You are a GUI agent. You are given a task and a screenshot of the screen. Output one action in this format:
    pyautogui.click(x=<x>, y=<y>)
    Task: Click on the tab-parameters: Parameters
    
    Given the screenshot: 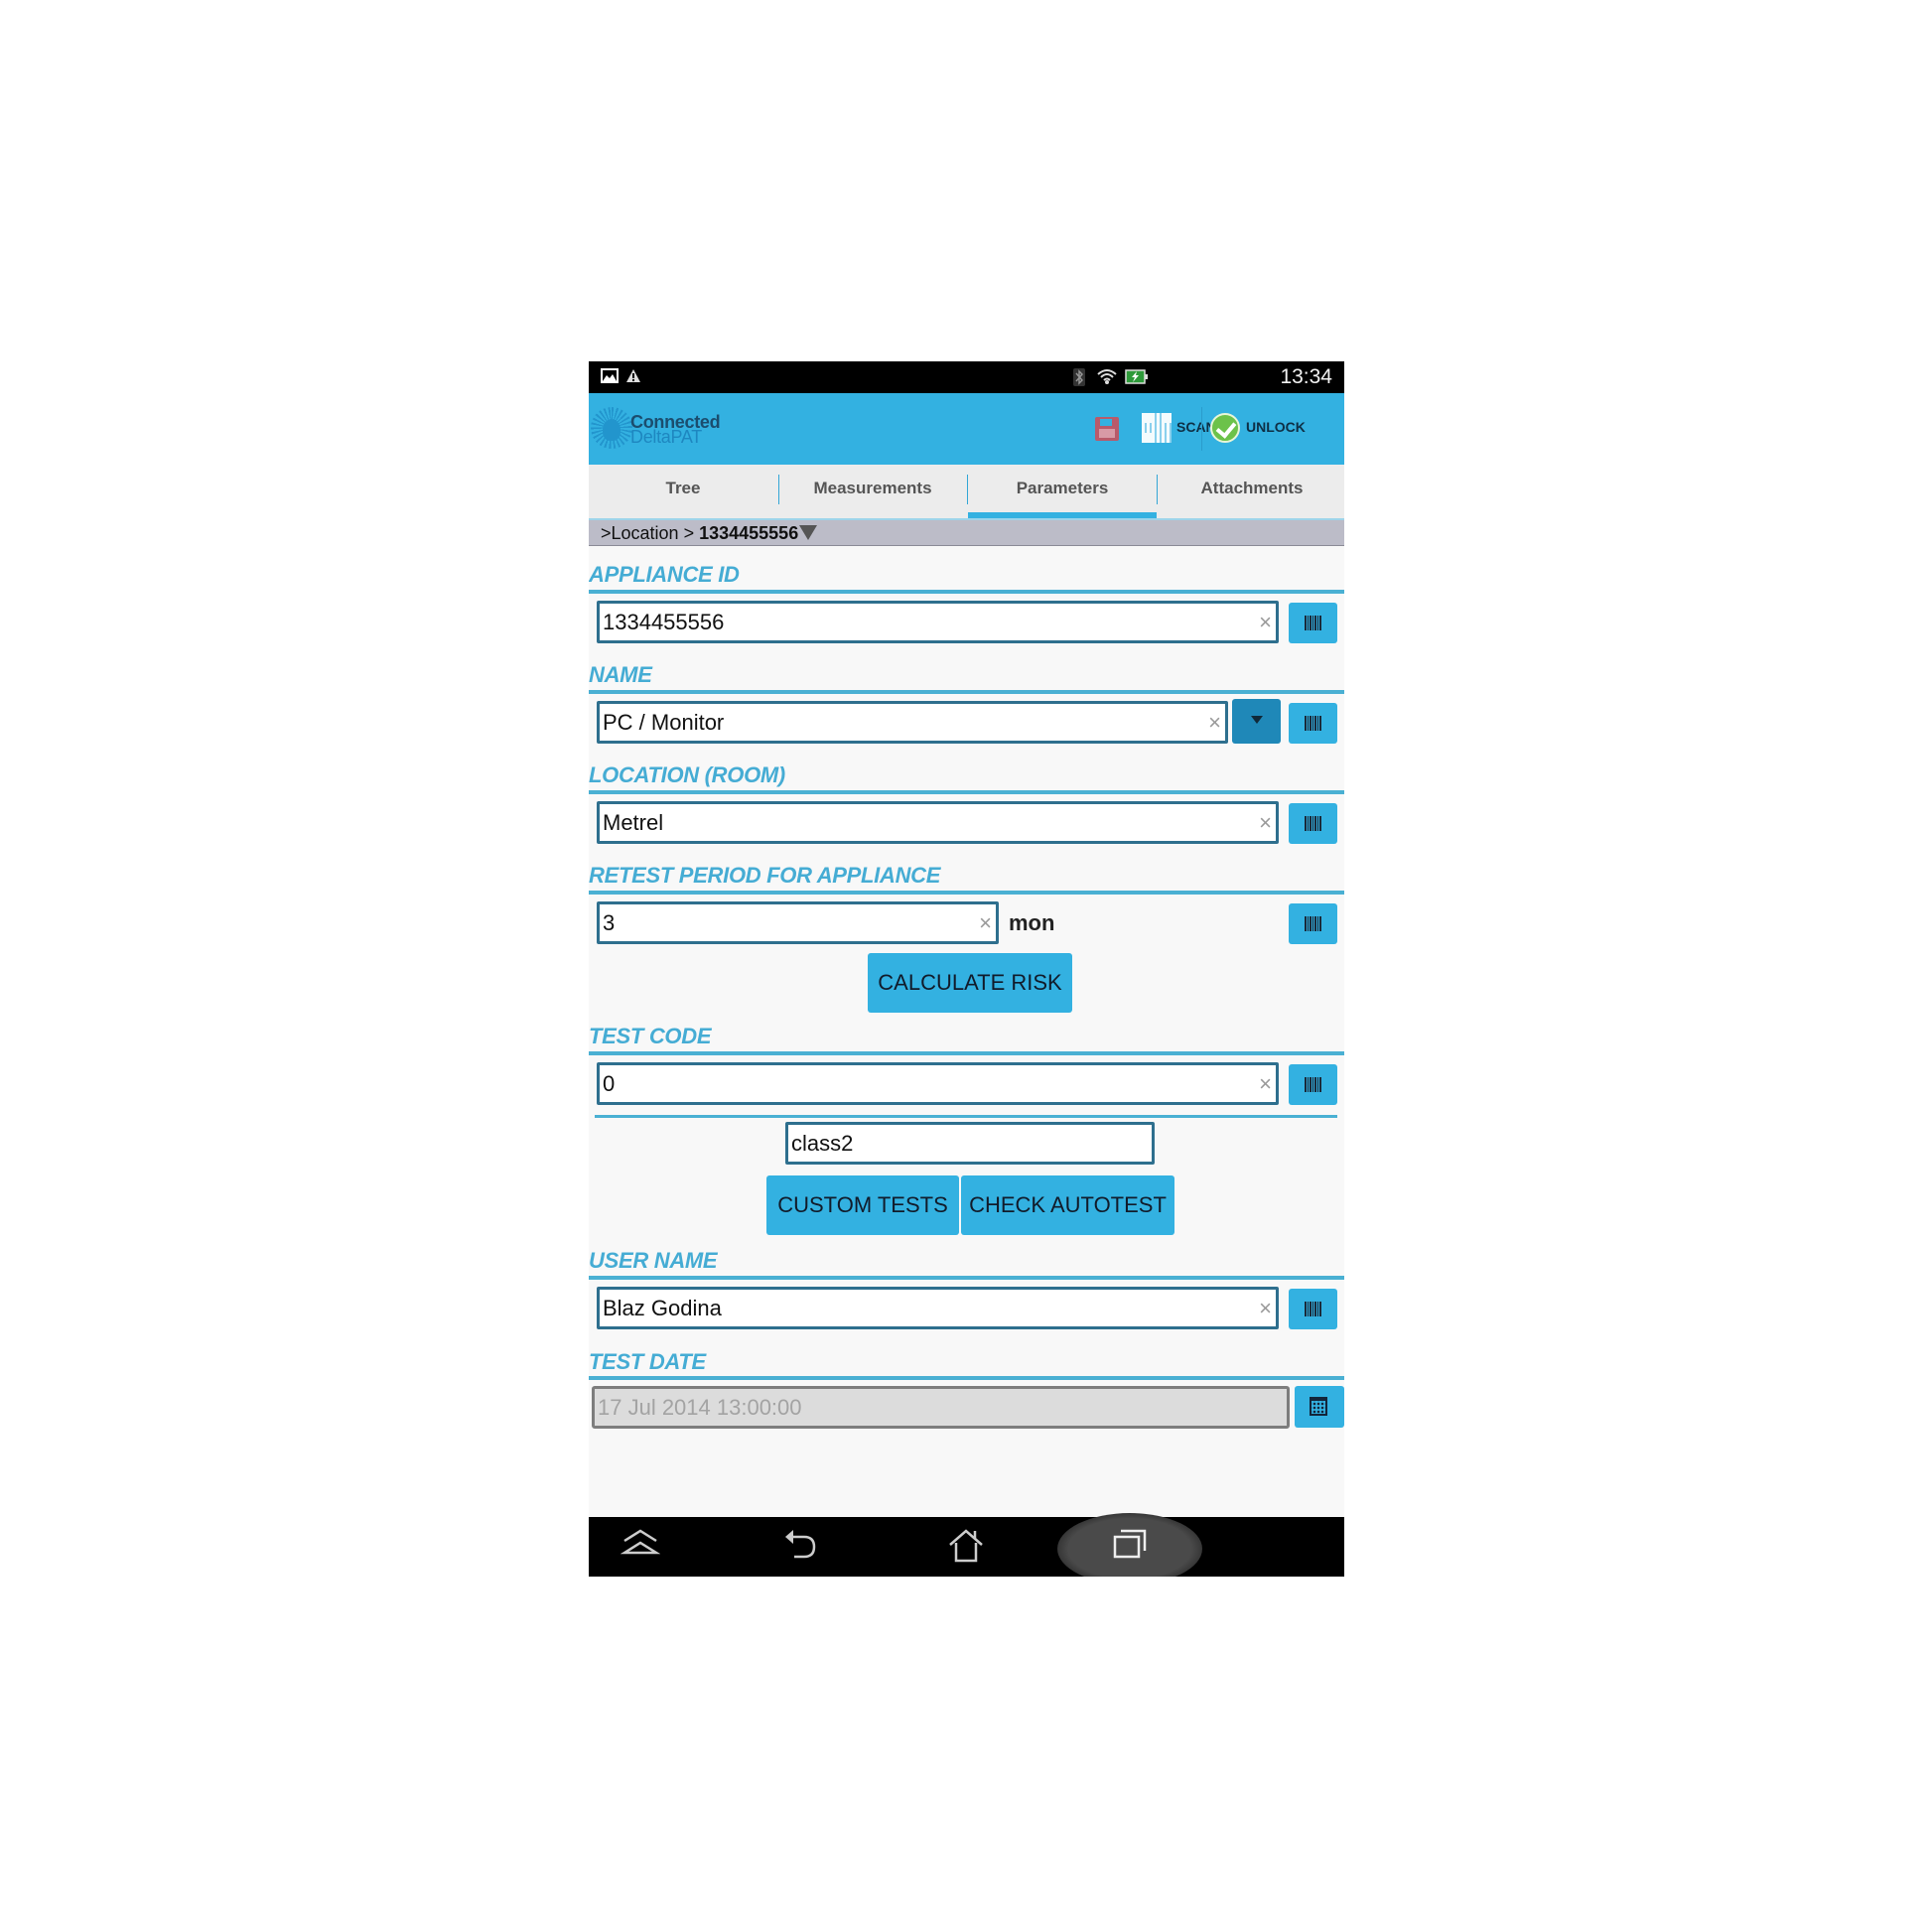 What is the action you would take?
    pyautogui.click(x=1063, y=492)
    